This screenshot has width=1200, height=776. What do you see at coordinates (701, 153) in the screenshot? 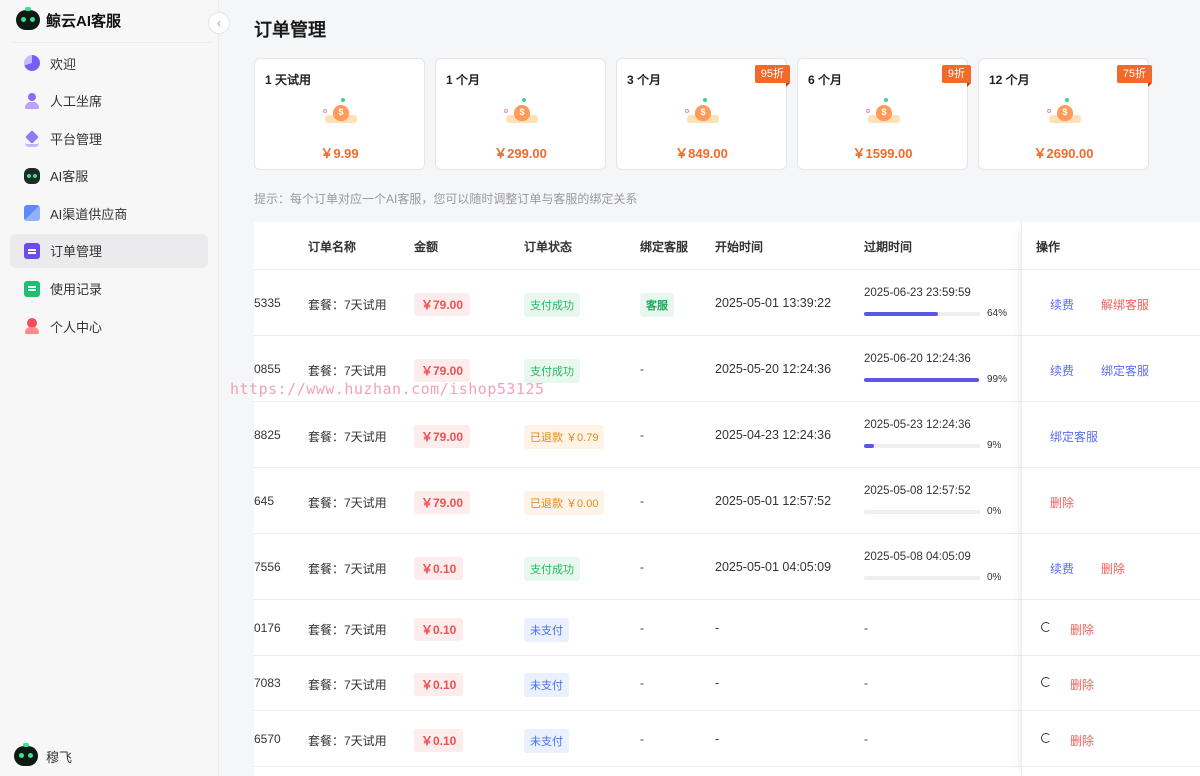
I see `plan-price: ￥849.00` at bounding box center [701, 153].